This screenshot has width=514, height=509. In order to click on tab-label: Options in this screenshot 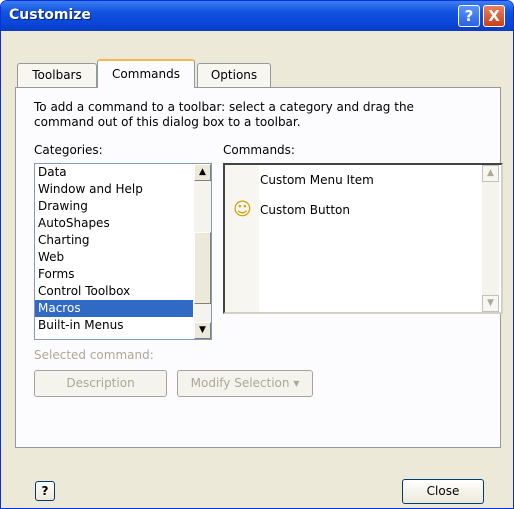, I will do `click(234, 75)`.